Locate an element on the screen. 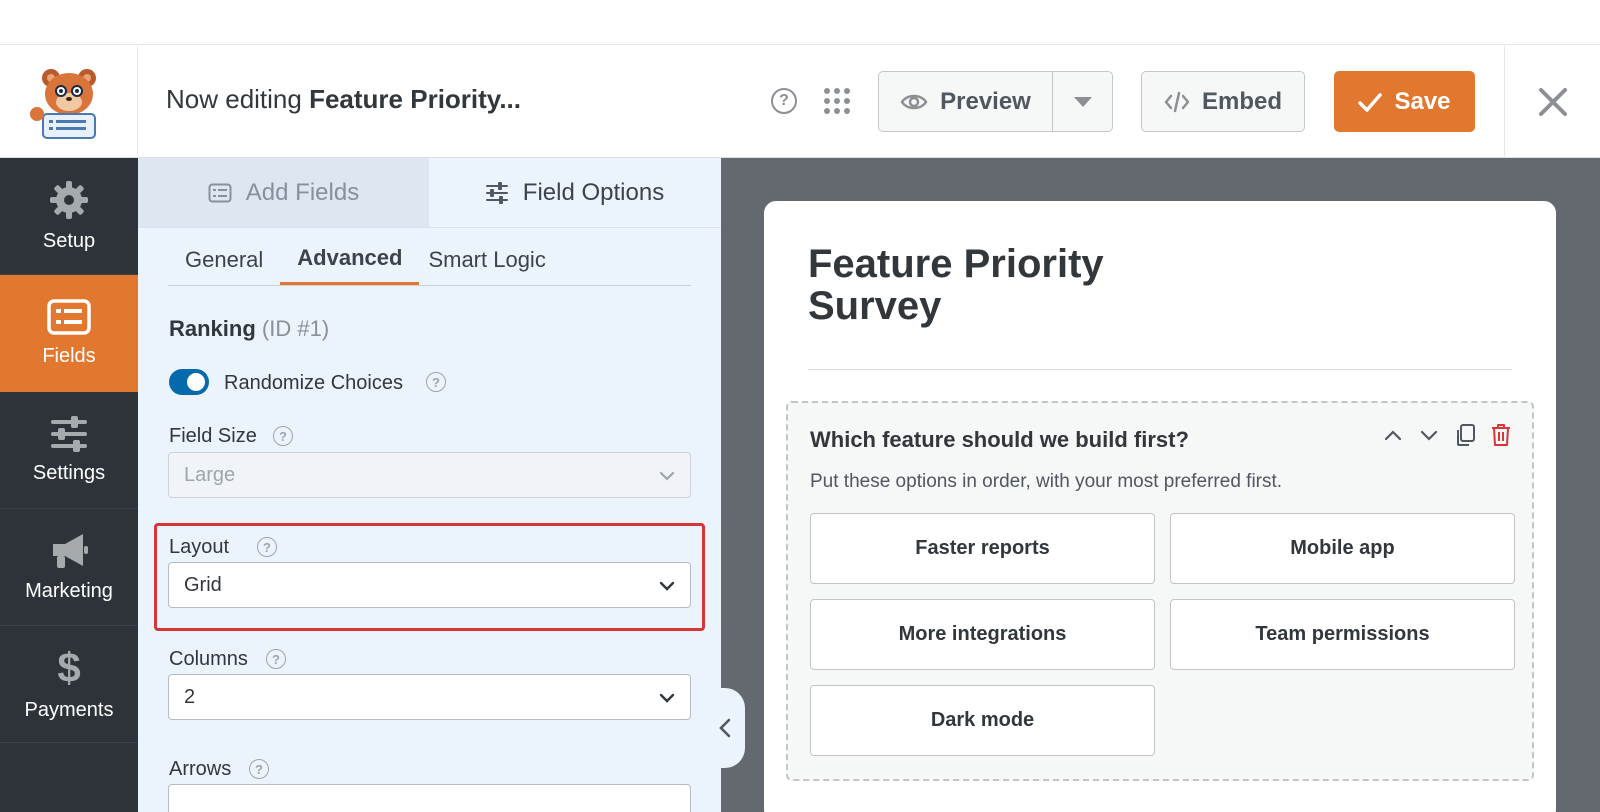 Image resolution: width=1600 pixels, height=812 pixels. field-size-label: Field Size is located at coordinates (213, 436).